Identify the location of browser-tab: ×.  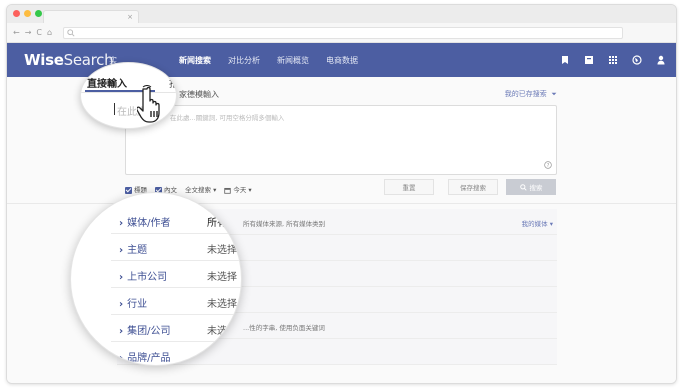
(91, 16).